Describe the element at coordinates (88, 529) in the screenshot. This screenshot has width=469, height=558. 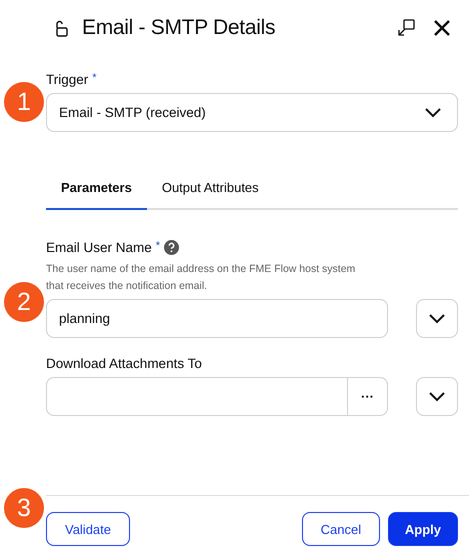
I see `outline-button: Validate` at that location.